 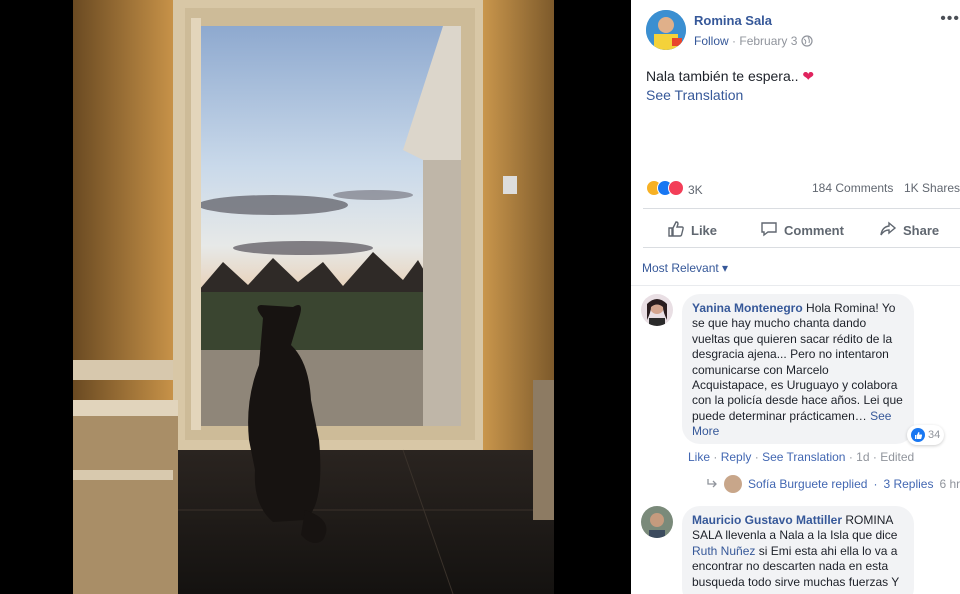 I want to click on comment-see-translation-link: See Translation, so click(x=803, y=457).